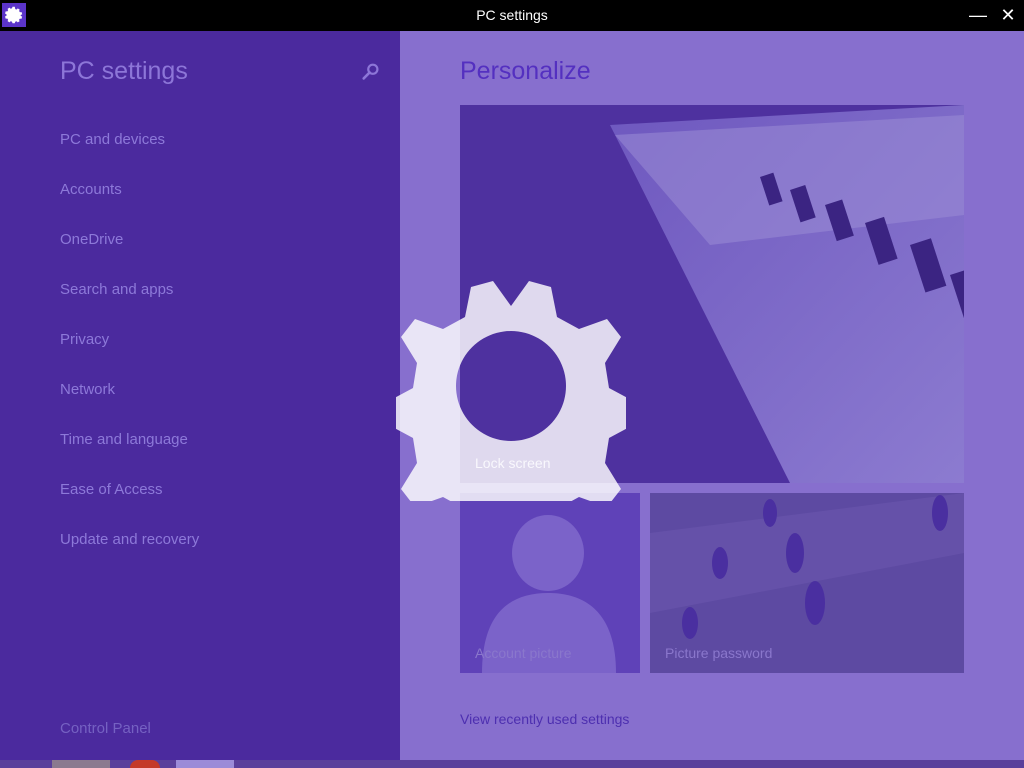 The image size is (1024, 768). What do you see at coordinates (807, 583) in the screenshot?
I see `picture-password-tile: Picture password` at bounding box center [807, 583].